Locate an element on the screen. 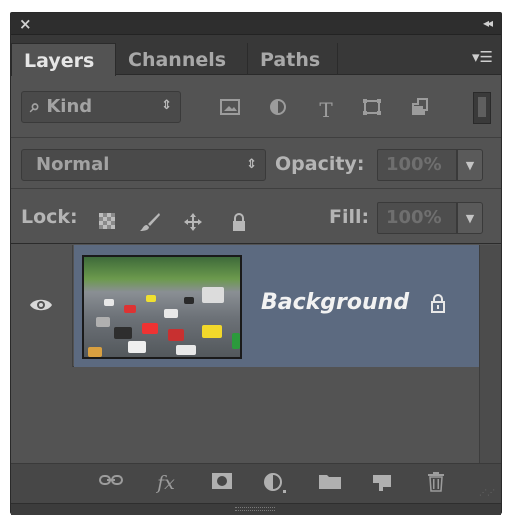 This screenshot has width=507, height=516. panel-footer: fx ⋰⋰ is located at coordinates (256, 483).